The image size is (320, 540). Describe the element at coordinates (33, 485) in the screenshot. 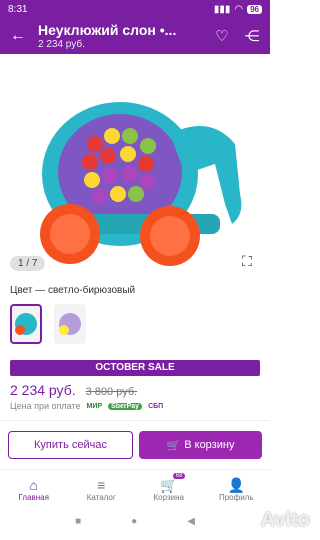

I see `home-icon: ⌂` at that location.